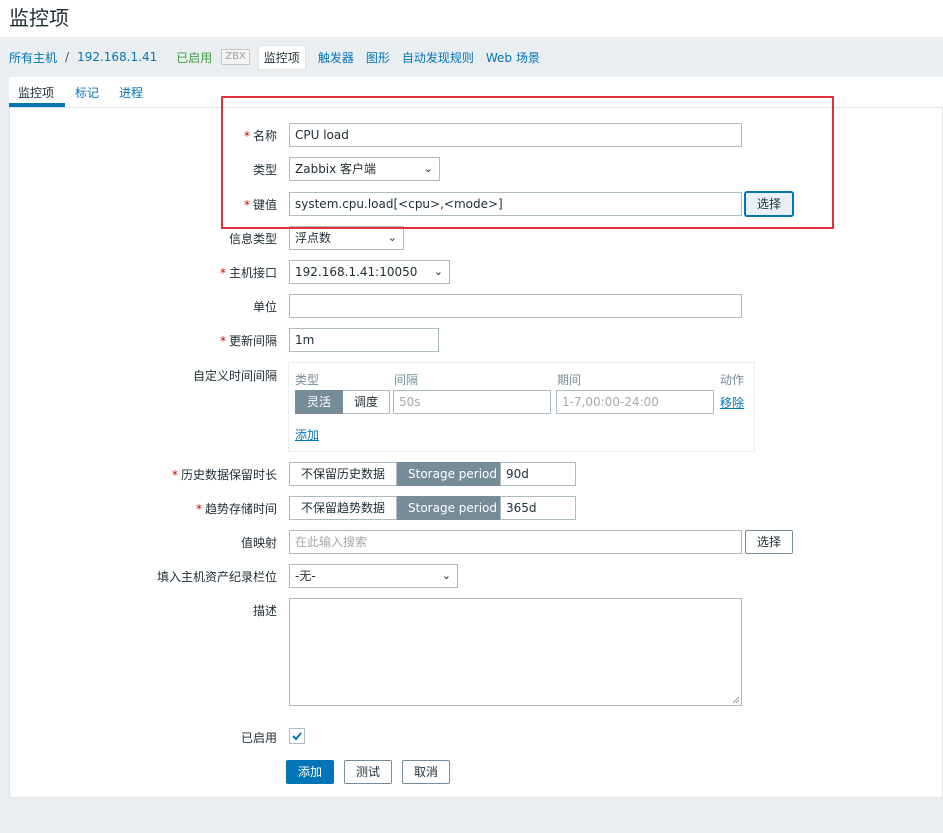  I want to click on history-mode-off: 不保留历史数据, so click(343, 474).